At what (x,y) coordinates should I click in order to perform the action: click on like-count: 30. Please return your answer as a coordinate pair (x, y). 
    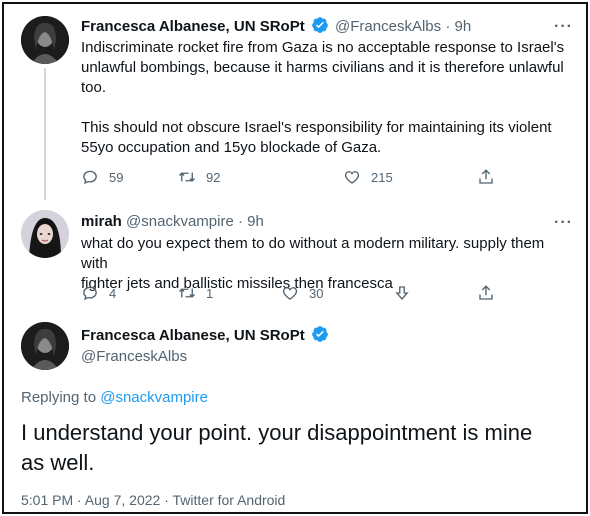
    Looking at the image, I should click on (316, 293).